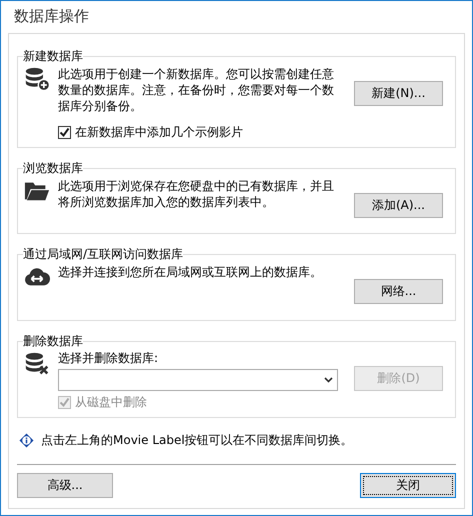 This screenshot has width=473, height=516. Describe the element at coordinates (37, 79) in the screenshot. I see `database-add-icon` at that location.